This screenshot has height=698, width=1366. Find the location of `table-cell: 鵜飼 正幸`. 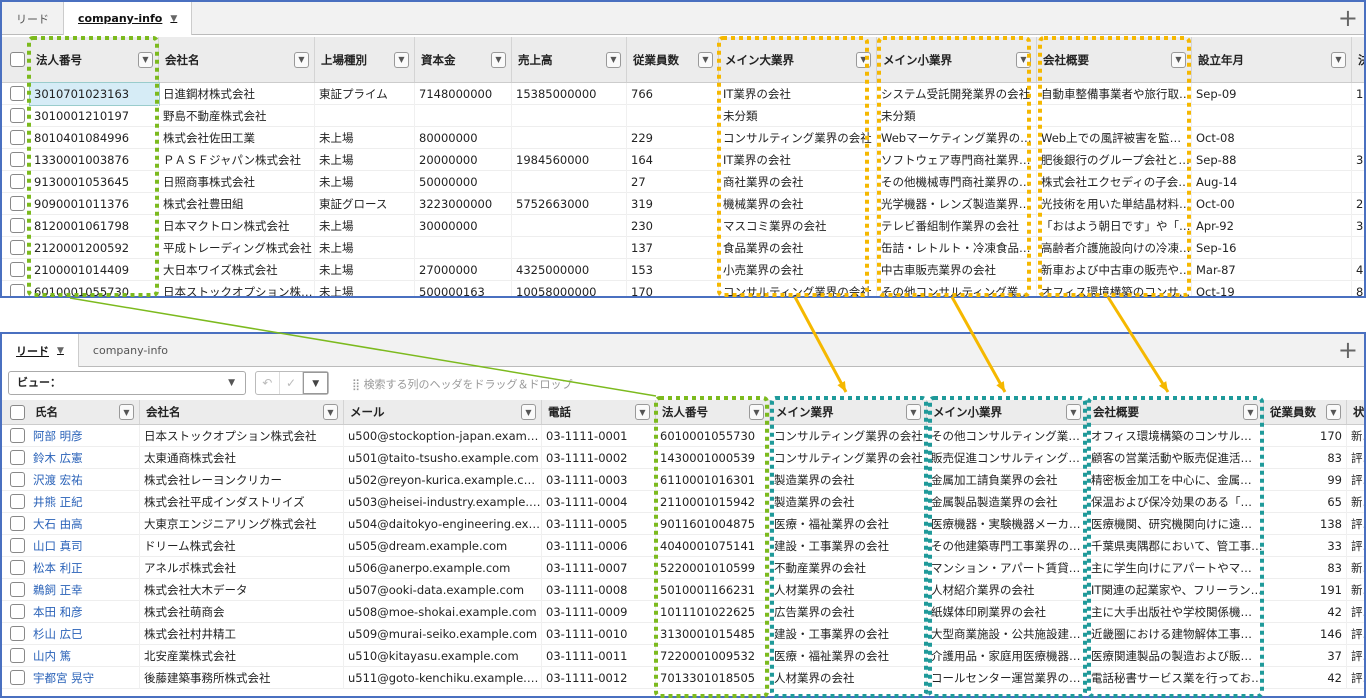

table-cell: 鵜飼 正幸 is located at coordinates (84, 590).